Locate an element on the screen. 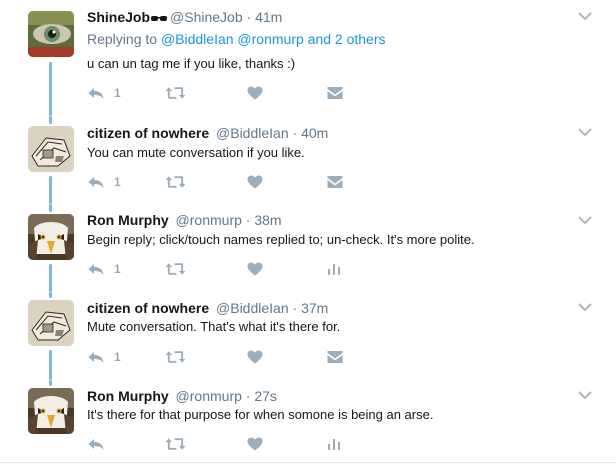 The width and height of the screenshot is (616, 470). tweet-header: ShineJob @ShineJob · 41m is located at coordinates (184, 17).